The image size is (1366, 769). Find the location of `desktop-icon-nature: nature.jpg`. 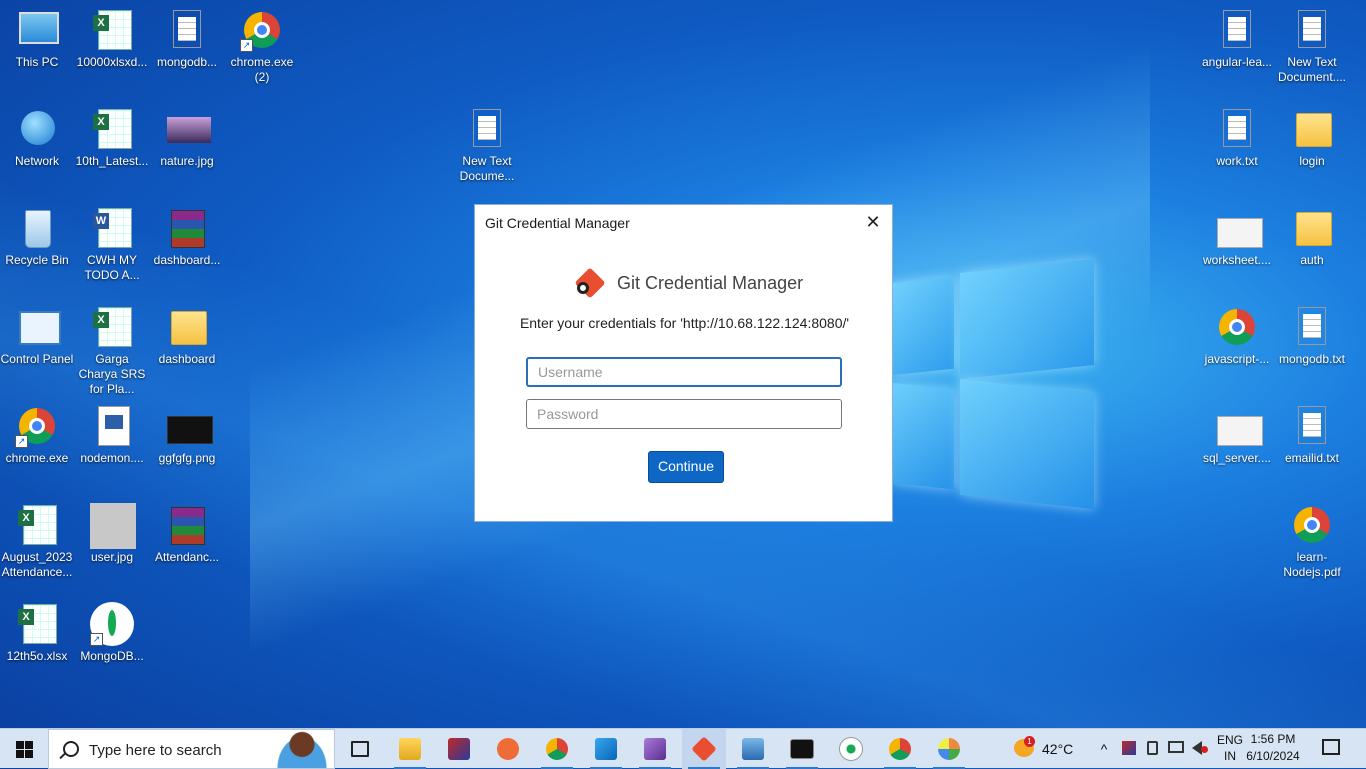

desktop-icon-nature: nature.jpg is located at coordinates (187, 138).